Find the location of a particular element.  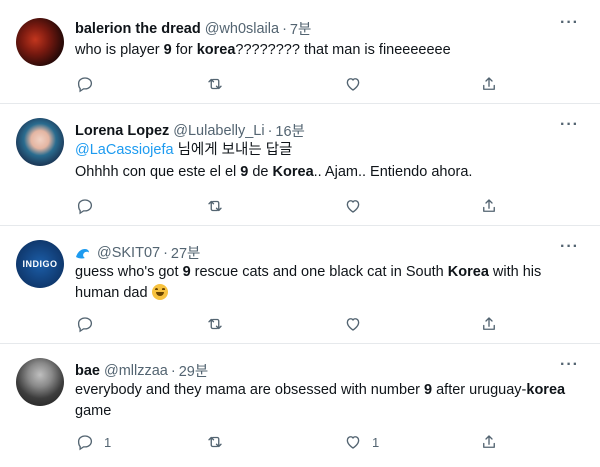

display-name: Lorena Lopez is located at coordinates (122, 131).